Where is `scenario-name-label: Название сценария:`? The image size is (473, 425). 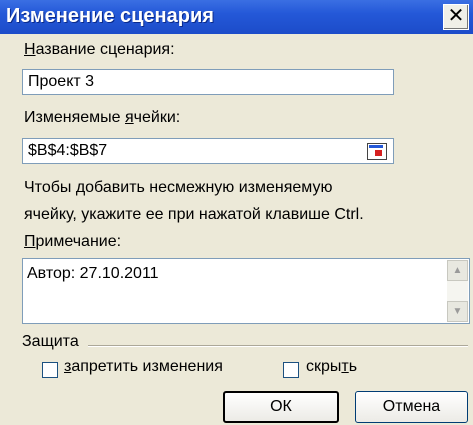
scenario-name-label: Название сценария: is located at coordinates (99, 49).